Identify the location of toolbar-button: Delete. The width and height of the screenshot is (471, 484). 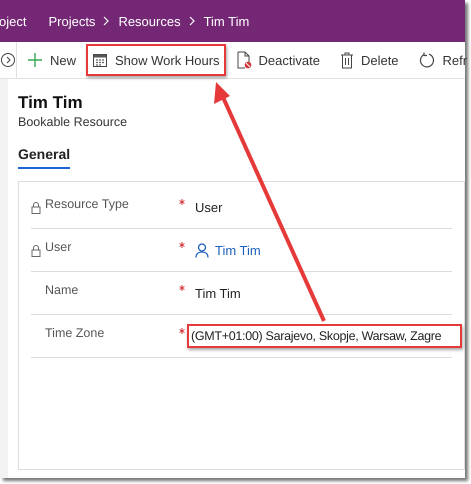
(369, 60).